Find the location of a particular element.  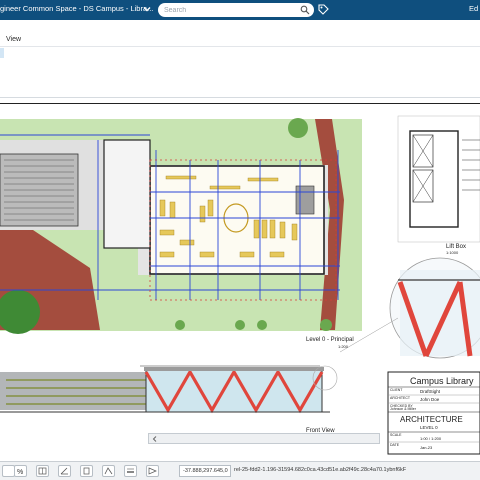

track-icon is located at coordinates (108, 471).